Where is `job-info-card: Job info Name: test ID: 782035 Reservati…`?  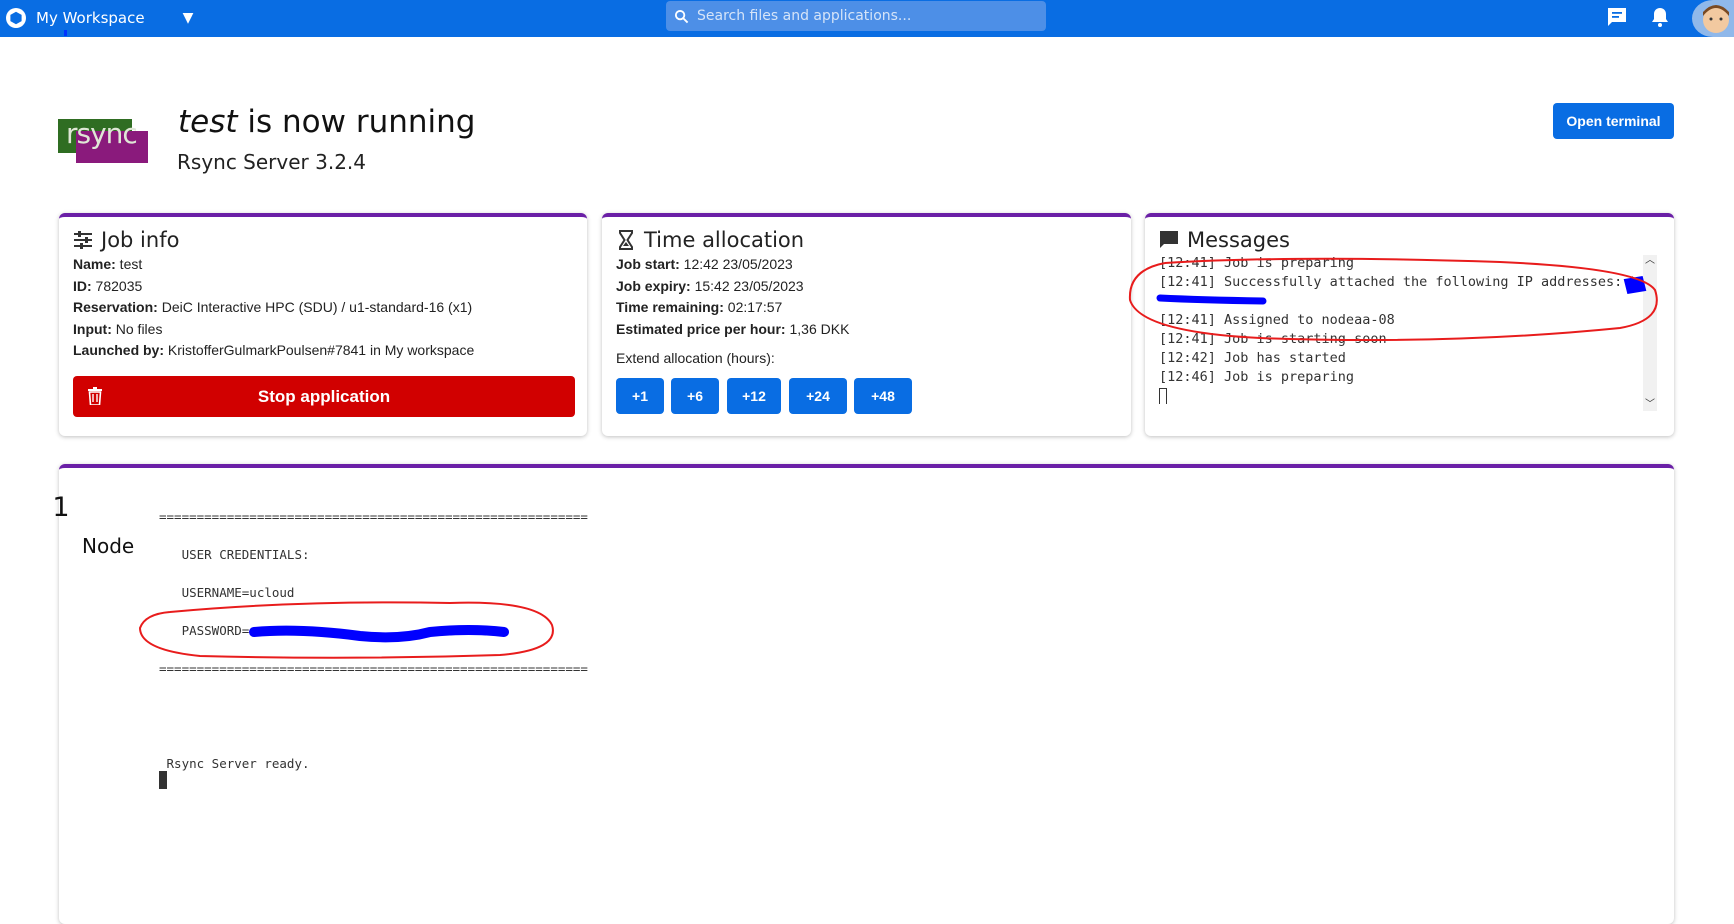
job-info-card: Job info Name: test ID: 782035 Reservati… is located at coordinates (323, 324).